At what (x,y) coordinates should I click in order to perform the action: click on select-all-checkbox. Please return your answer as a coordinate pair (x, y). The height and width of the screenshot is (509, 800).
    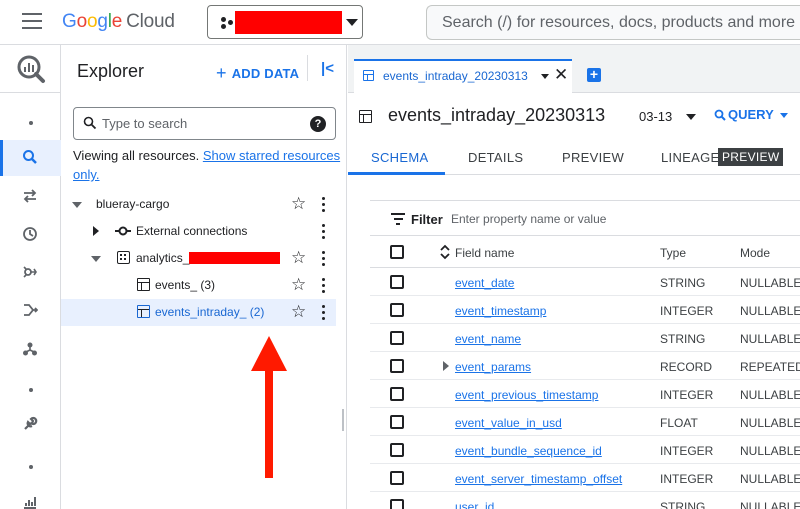
    Looking at the image, I should click on (397, 252).